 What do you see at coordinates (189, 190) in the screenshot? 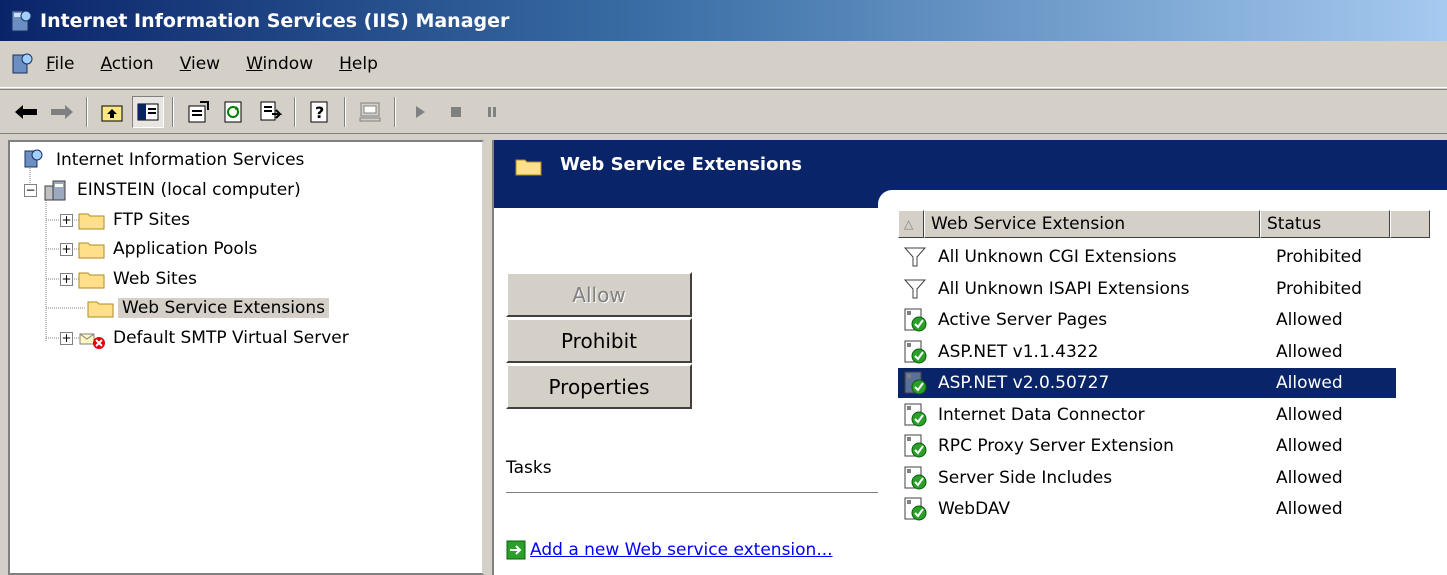
I see `tree-label: EINSTEIN (local computer)` at bounding box center [189, 190].